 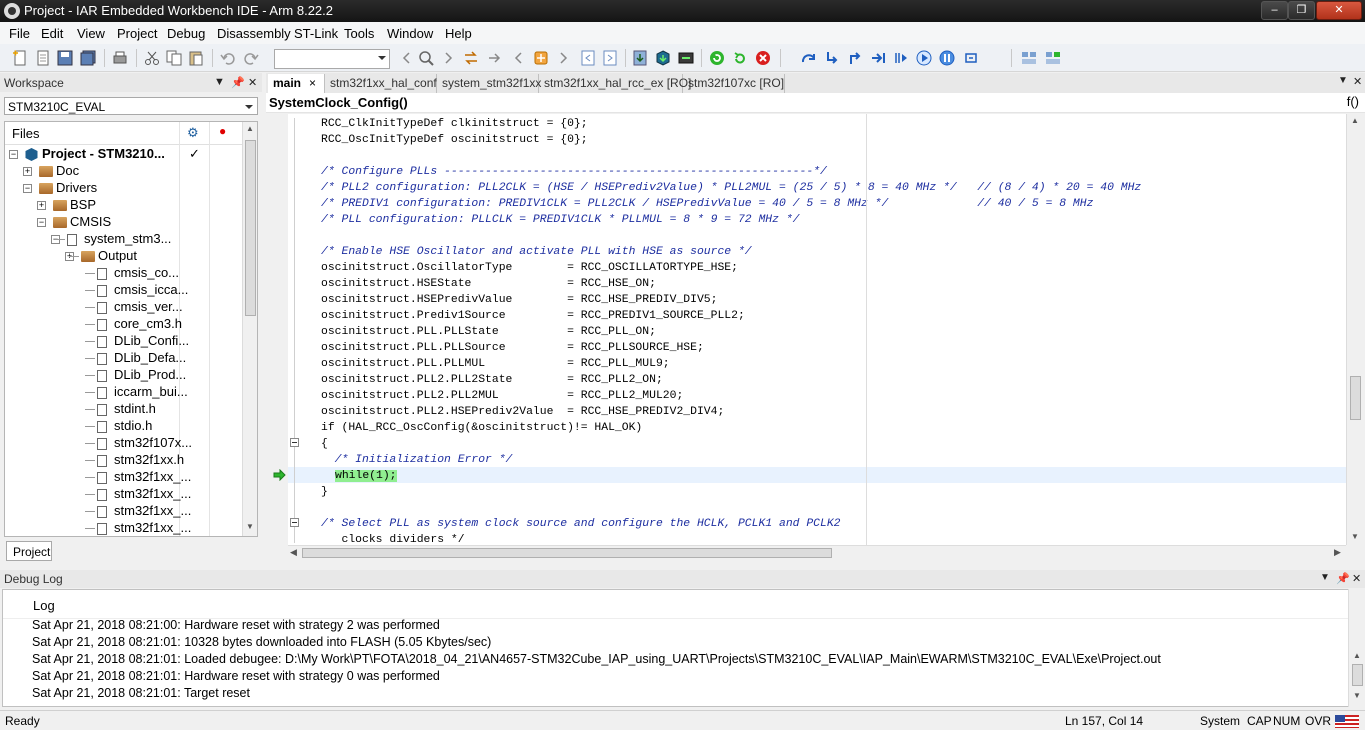 What do you see at coordinates (88, 58) in the screenshot?
I see `save-all-icon` at bounding box center [88, 58].